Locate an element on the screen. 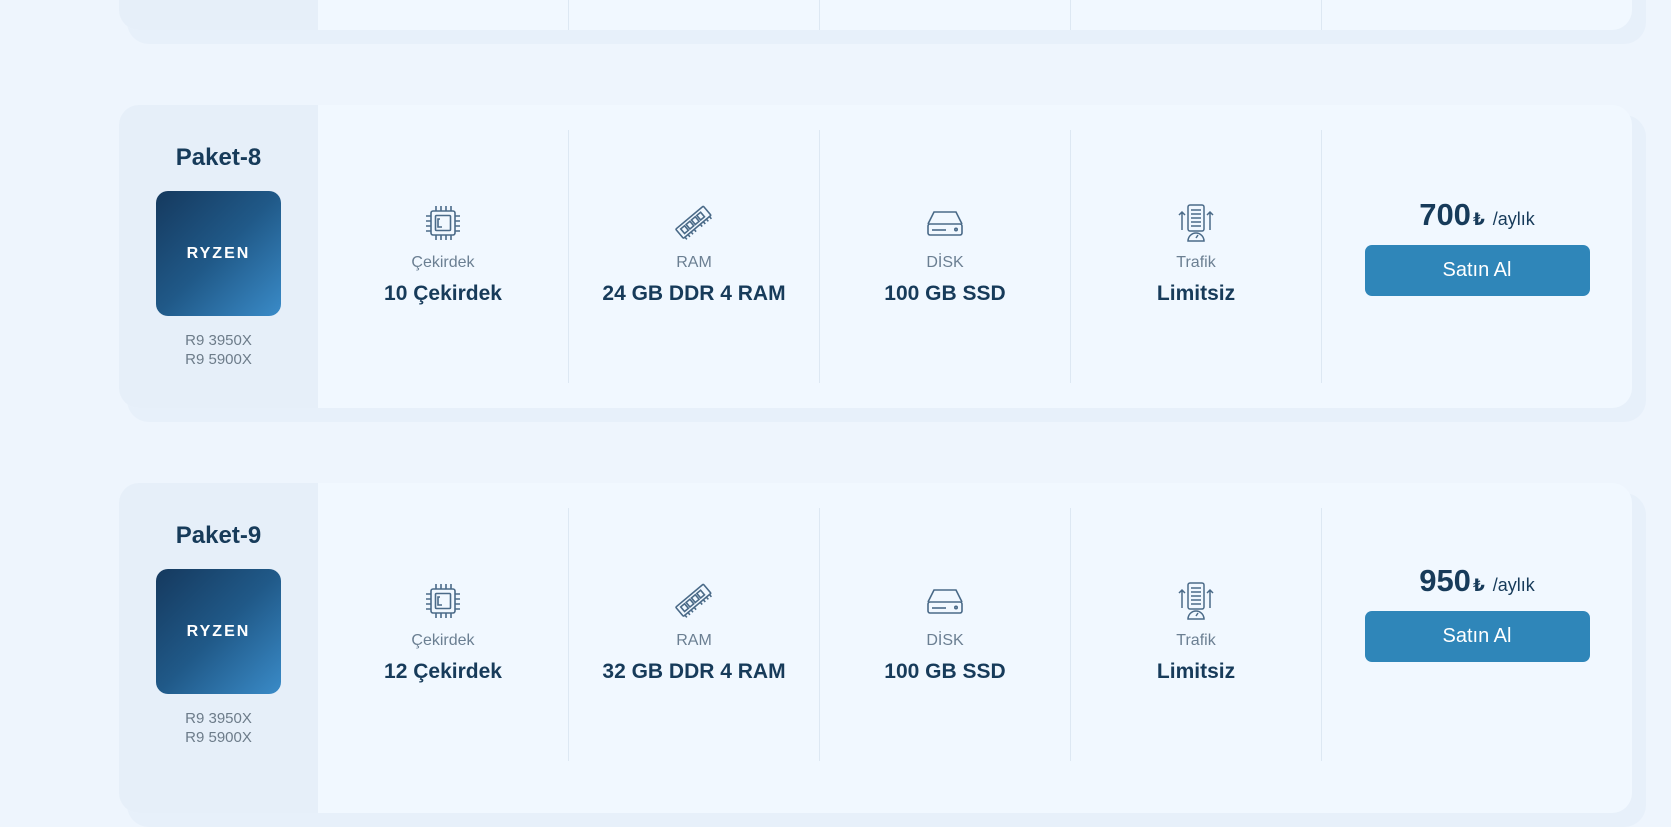 The image size is (1671, 827). price-amount: 700 is located at coordinates (1445, 214).